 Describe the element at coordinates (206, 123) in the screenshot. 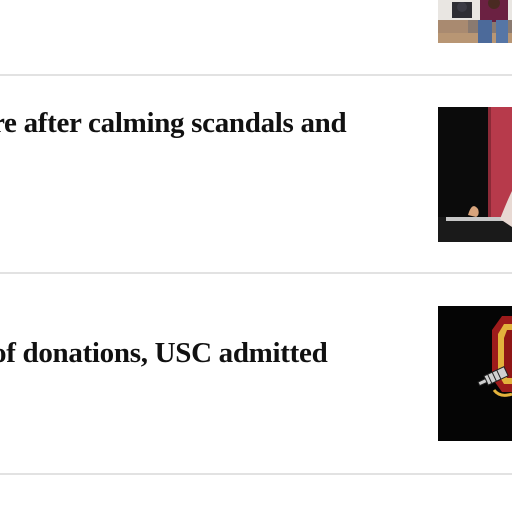

I see `article-headline: re after calming scandals and` at that location.